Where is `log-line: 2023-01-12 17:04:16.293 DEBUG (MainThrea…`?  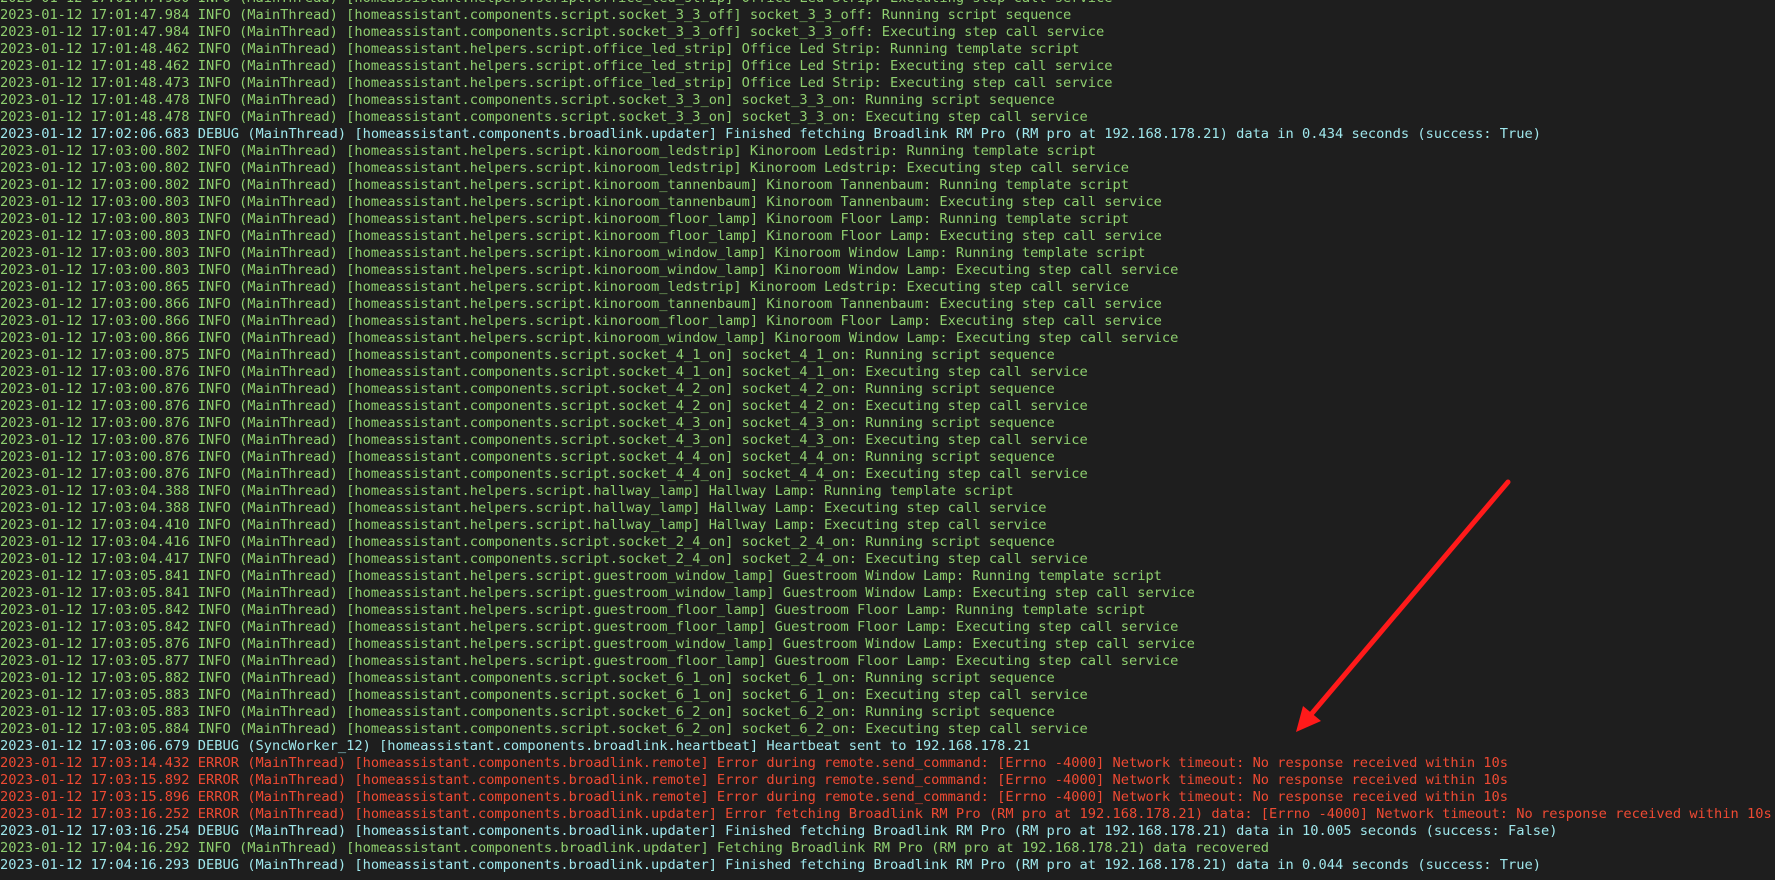
log-line: 2023-01-12 17:04:16.293 DEBUG (MainThrea… is located at coordinates (770, 865).